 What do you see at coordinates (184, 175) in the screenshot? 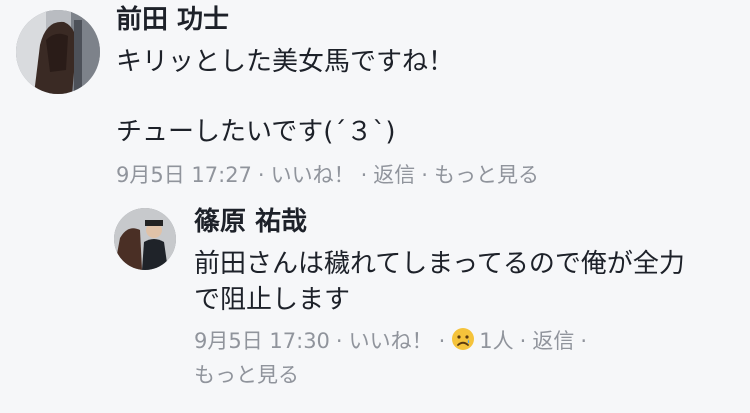
I see `comment-timestamp: 9月5日 17:27` at bounding box center [184, 175].